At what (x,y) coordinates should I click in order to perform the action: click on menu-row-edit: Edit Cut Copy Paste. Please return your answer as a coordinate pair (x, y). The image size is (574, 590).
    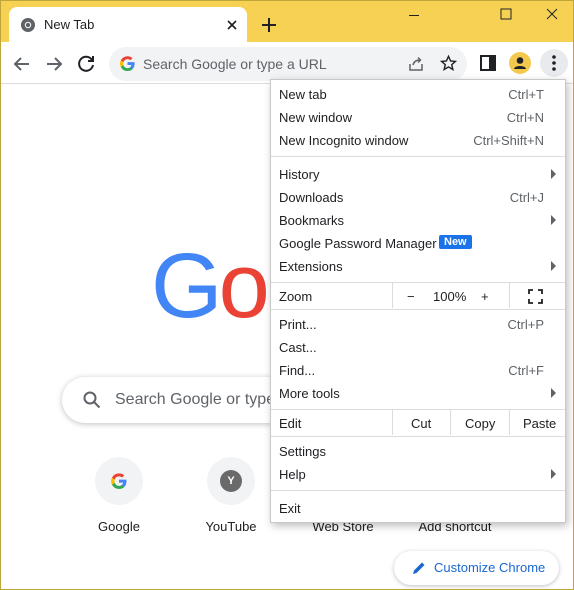
    Looking at the image, I should click on (418, 422).